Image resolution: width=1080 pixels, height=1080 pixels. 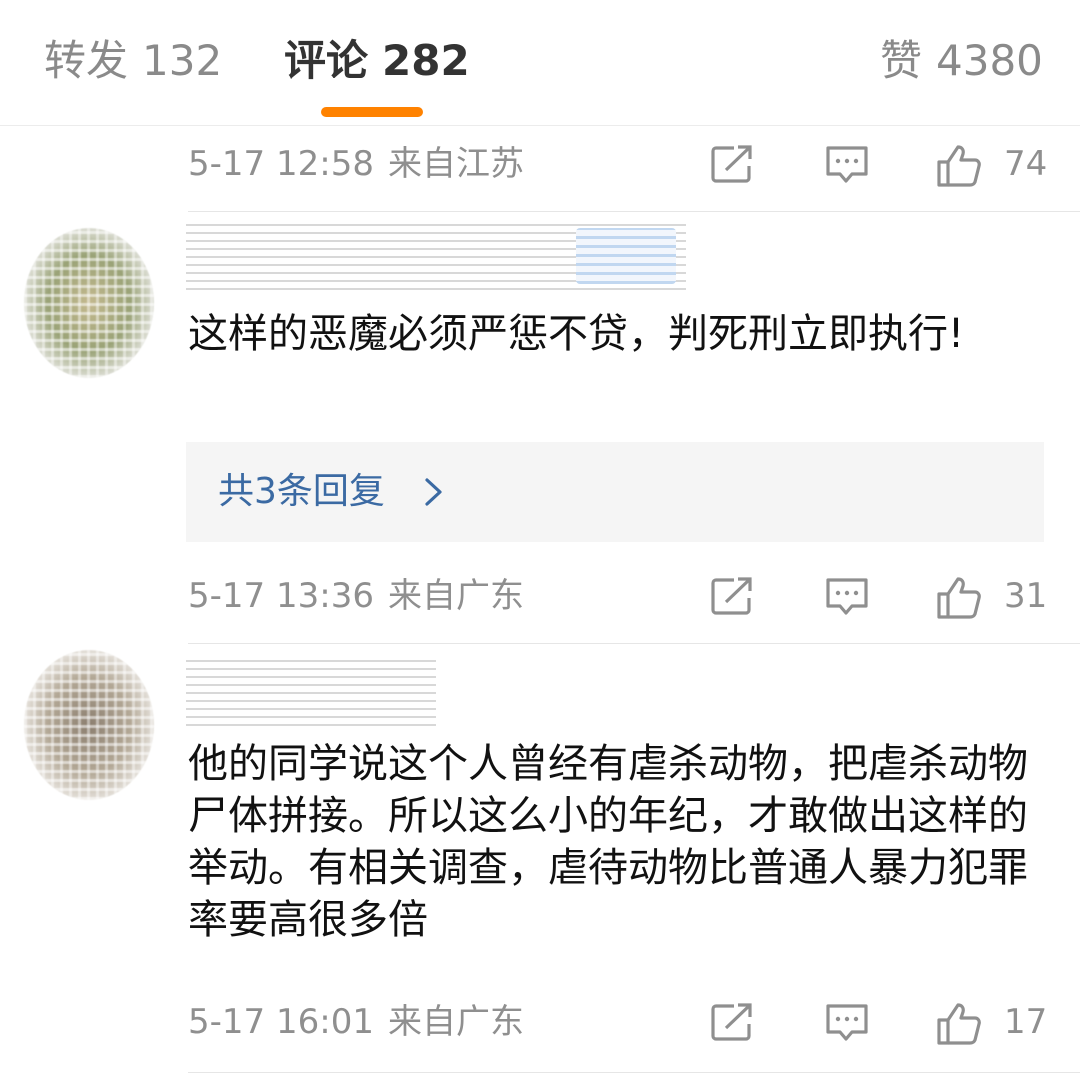 I want to click on chevron-right-icon, so click(x=433, y=492).